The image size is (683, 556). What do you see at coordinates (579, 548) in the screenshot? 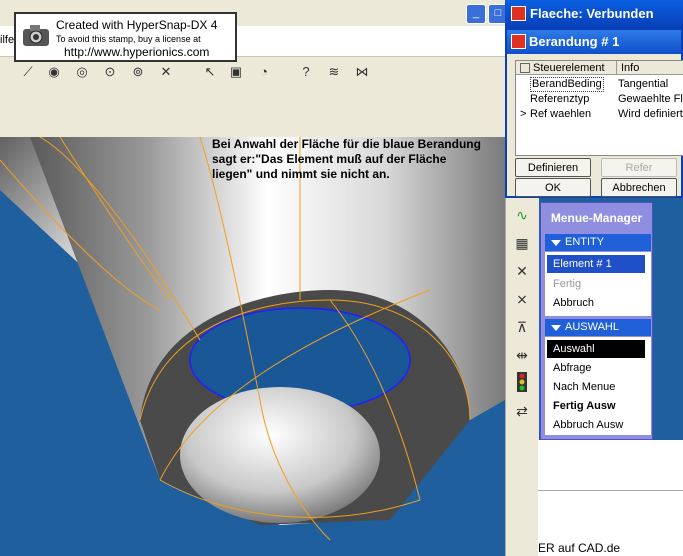
I see `bottom-text: ER auf CAD.de` at bounding box center [579, 548].